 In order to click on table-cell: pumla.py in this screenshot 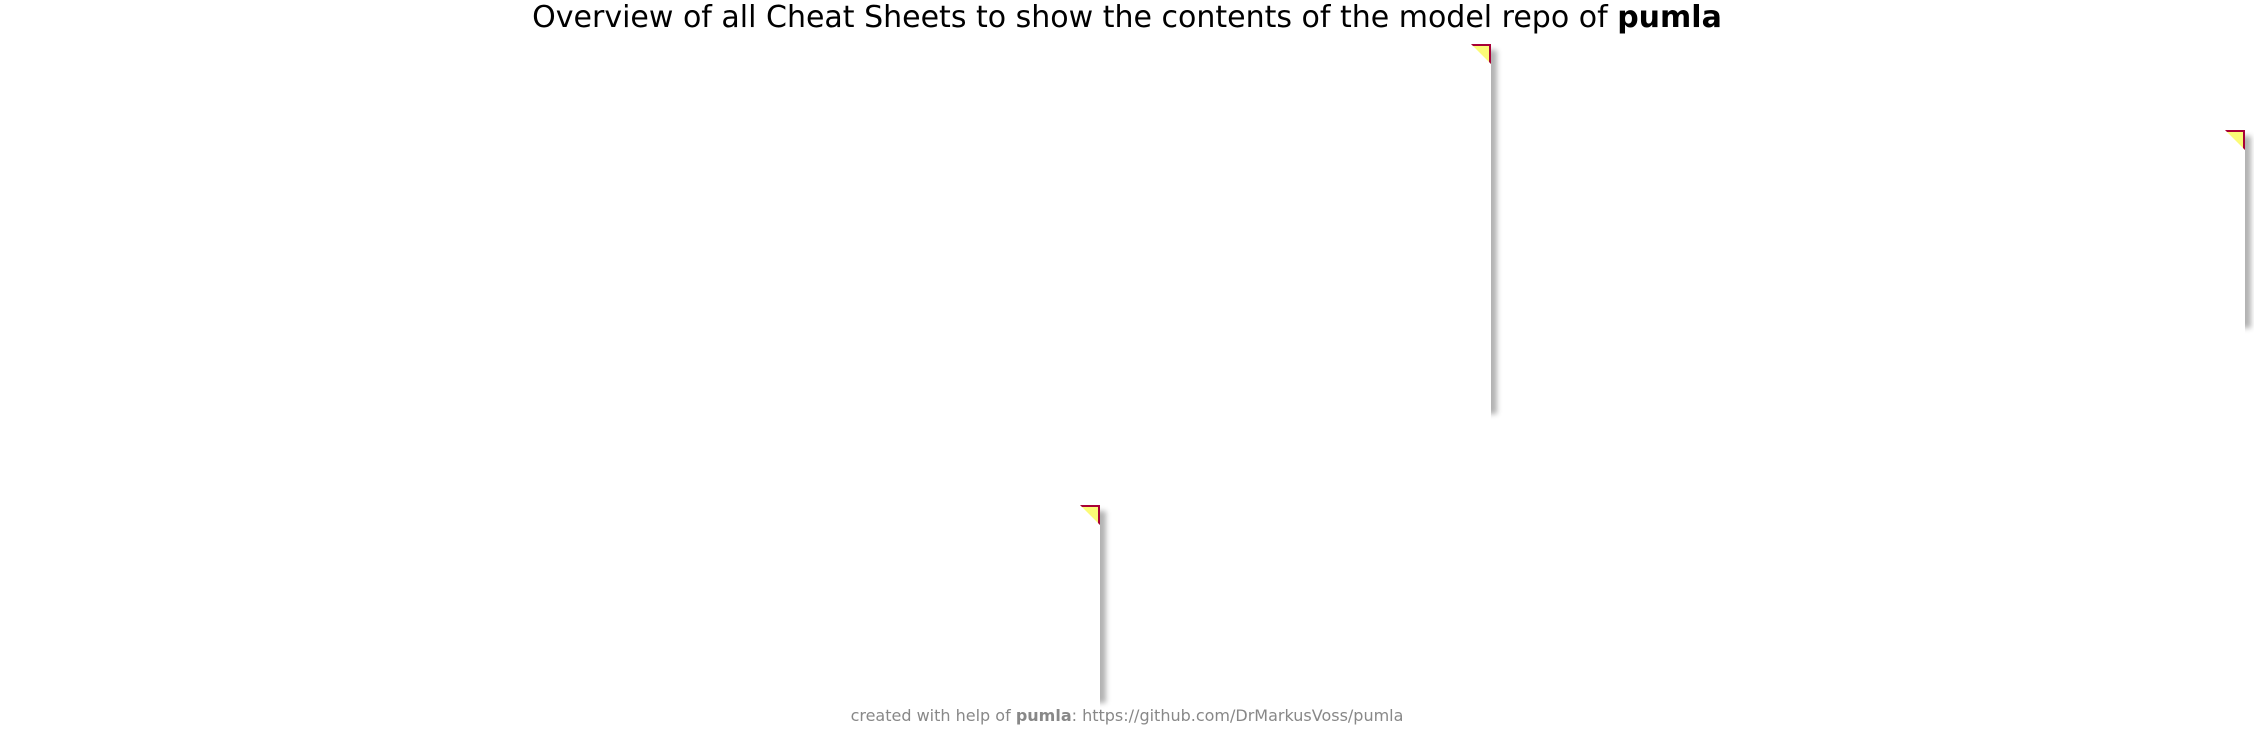, I will do `click(134, 237)`.